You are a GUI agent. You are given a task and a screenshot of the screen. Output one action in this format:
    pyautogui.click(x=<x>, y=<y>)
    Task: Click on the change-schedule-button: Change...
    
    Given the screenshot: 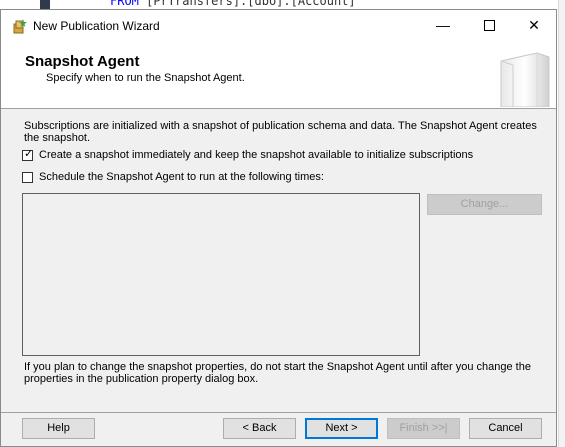 What is the action you would take?
    pyautogui.click(x=484, y=204)
    